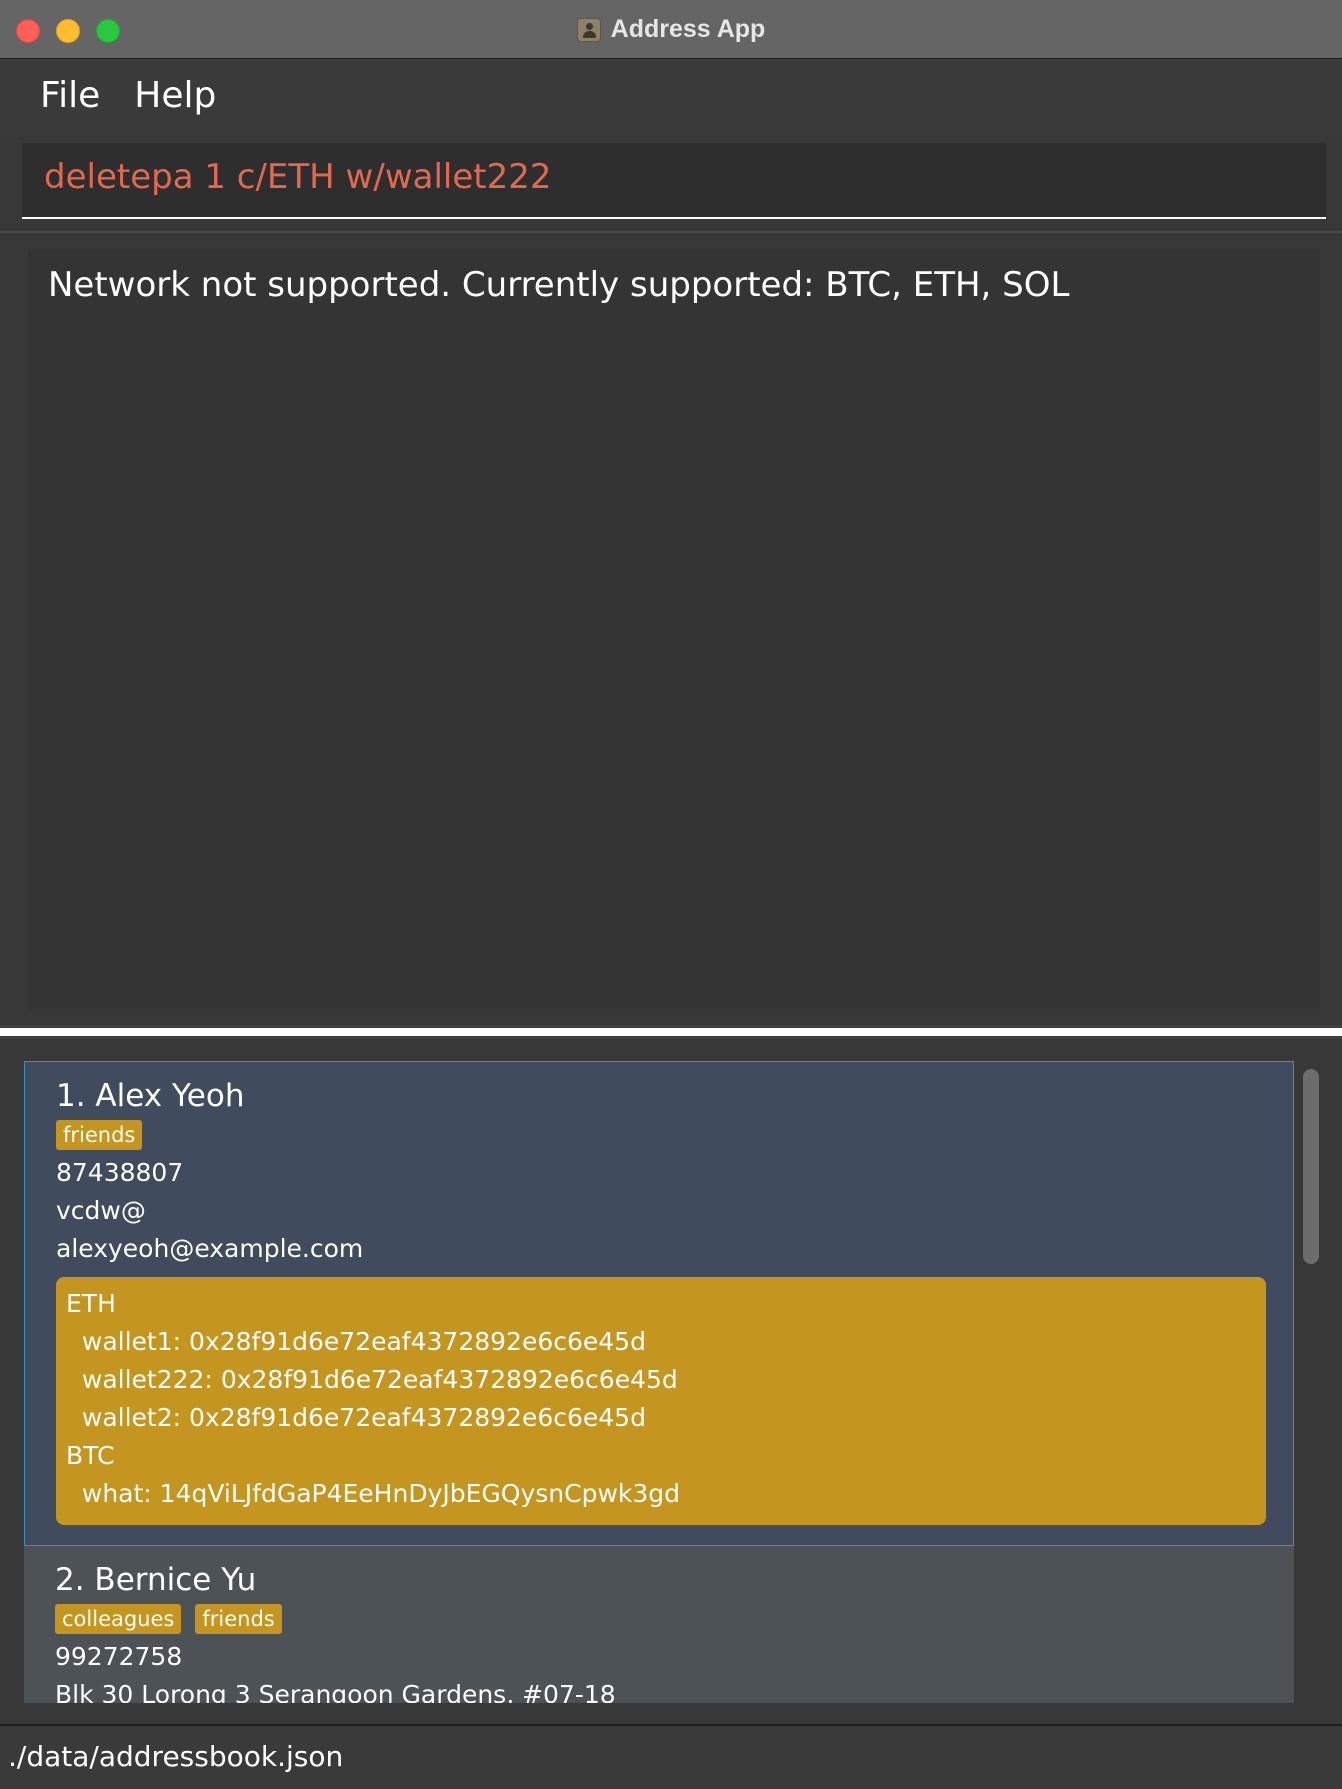 The height and width of the screenshot is (1789, 1342). I want to click on tag-colleagues: colleagues, so click(118, 1619).